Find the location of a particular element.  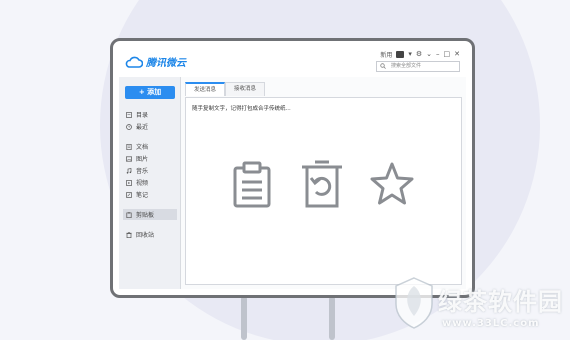

cloud-icon is located at coordinates (134, 62).